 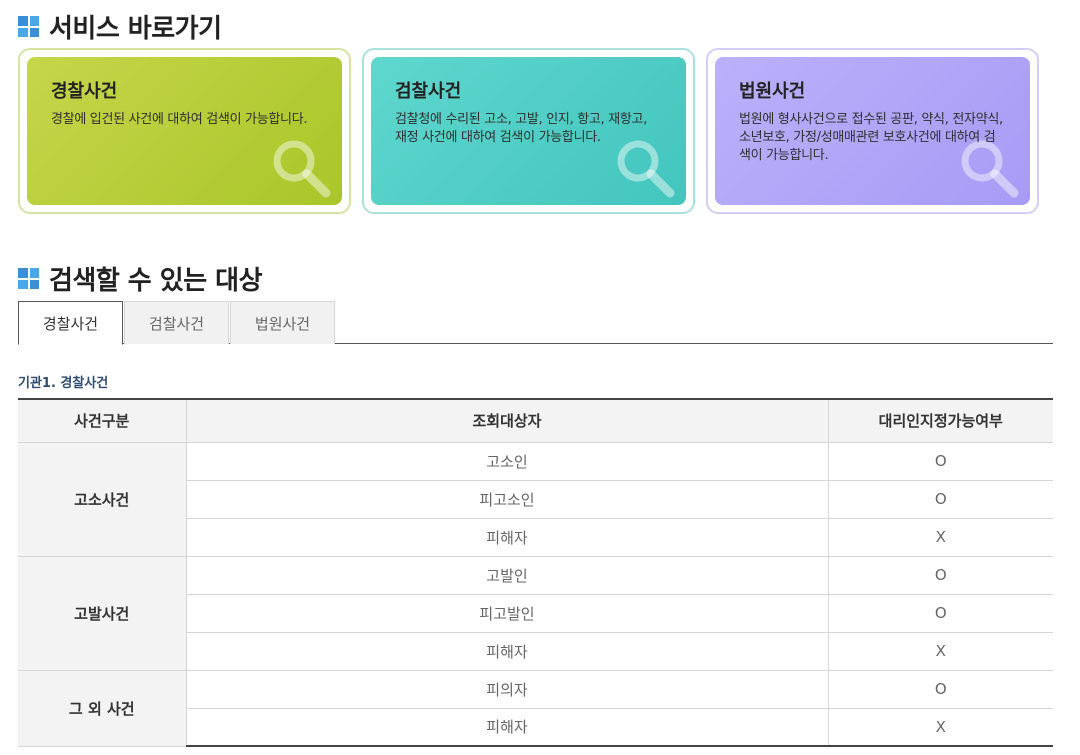 What do you see at coordinates (506, 575) in the screenshot?
I see `target-cell: 고발인` at bounding box center [506, 575].